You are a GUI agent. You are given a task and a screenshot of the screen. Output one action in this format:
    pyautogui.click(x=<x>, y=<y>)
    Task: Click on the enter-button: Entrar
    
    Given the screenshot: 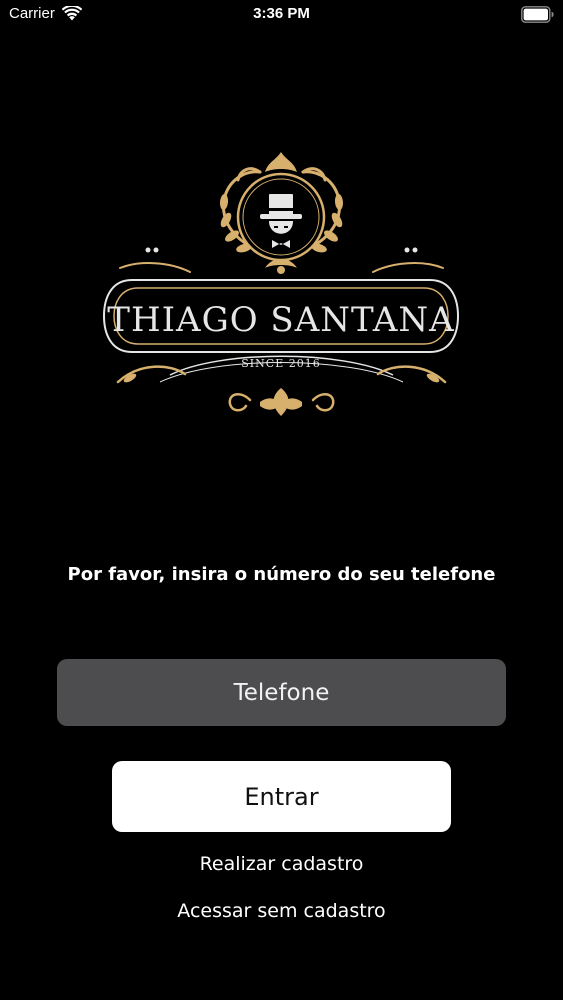 What is the action you would take?
    pyautogui.click(x=281, y=796)
    